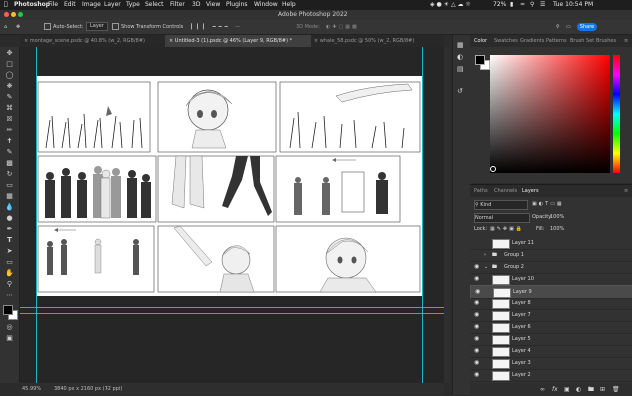 The width and height of the screenshot is (632, 396). What do you see at coordinates (213, 5) in the screenshot?
I see `menu-view: View` at bounding box center [213, 5].